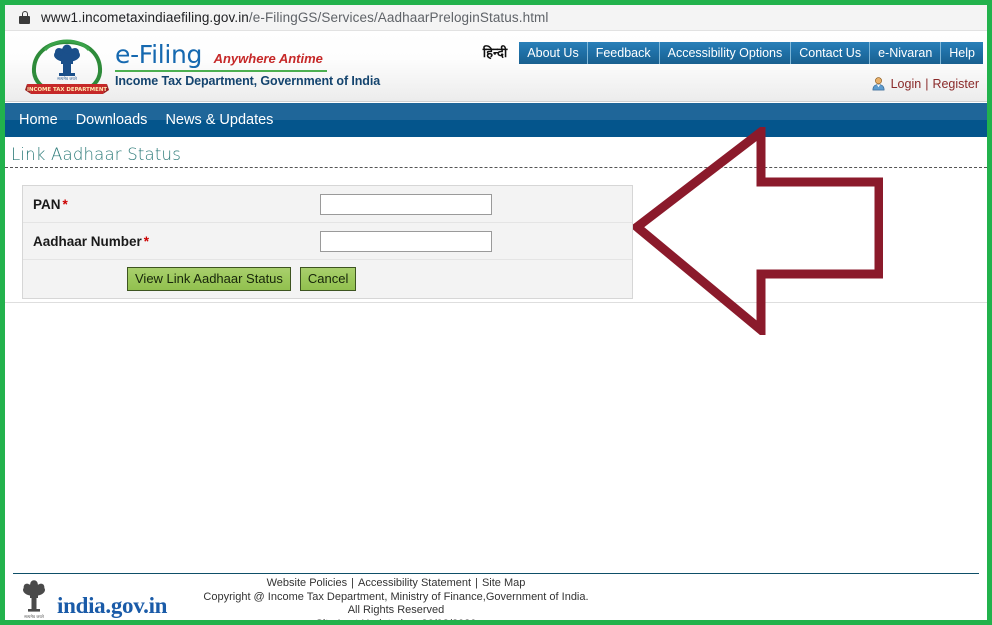 This screenshot has width=992, height=625. What do you see at coordinates (103, 622) in the screenshot?
I see `india-gov-portal-subtitle: the national portal of india` at bounding box center [103, 622].